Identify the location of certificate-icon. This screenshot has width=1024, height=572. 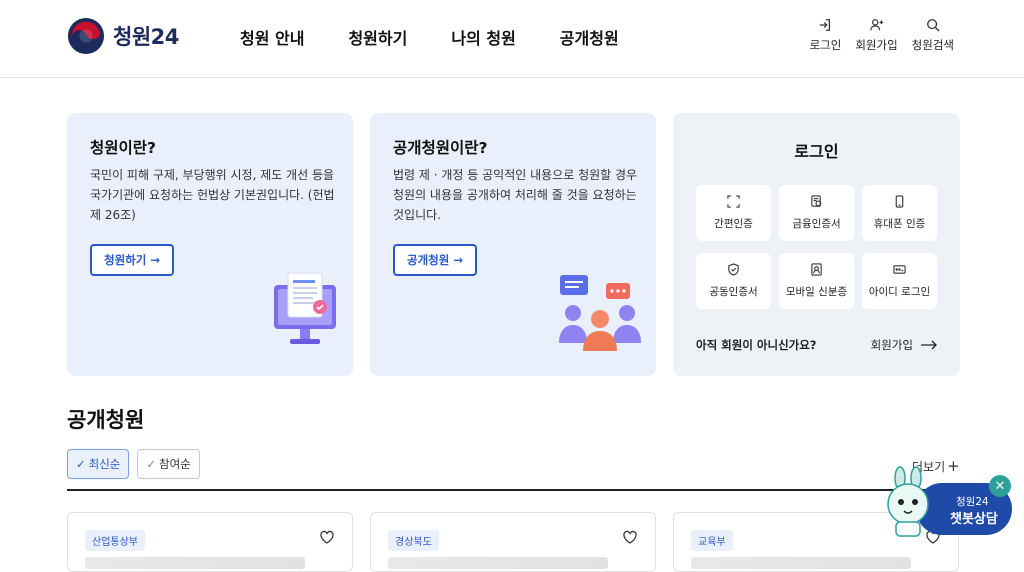
(816, 201).